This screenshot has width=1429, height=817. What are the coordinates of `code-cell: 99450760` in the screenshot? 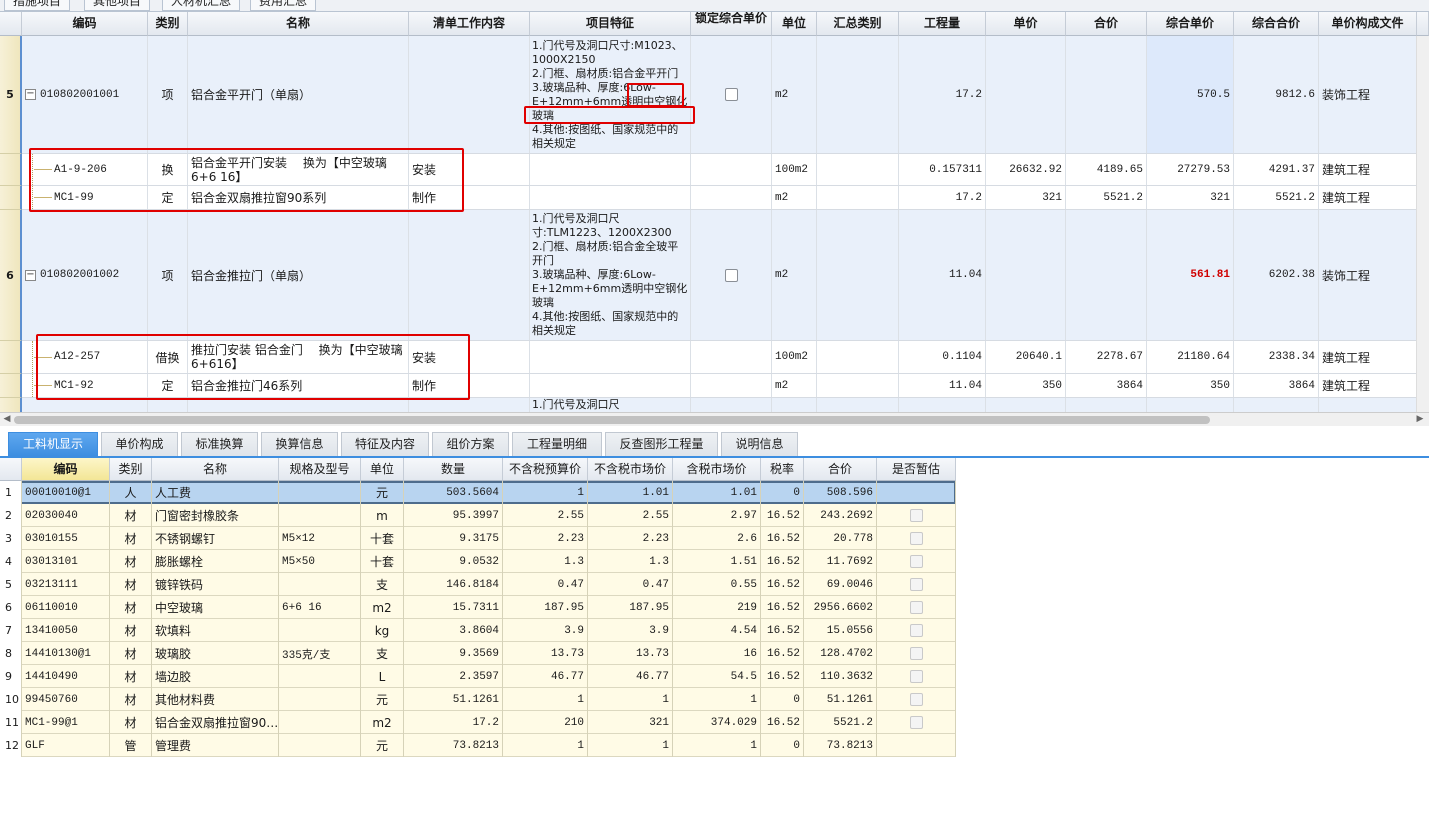 It's located at (66, 699).